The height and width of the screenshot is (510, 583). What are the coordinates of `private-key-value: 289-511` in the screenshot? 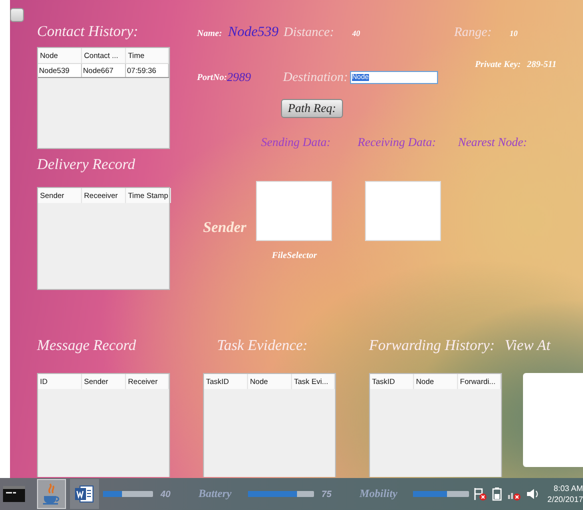 It's located at (542, 64).